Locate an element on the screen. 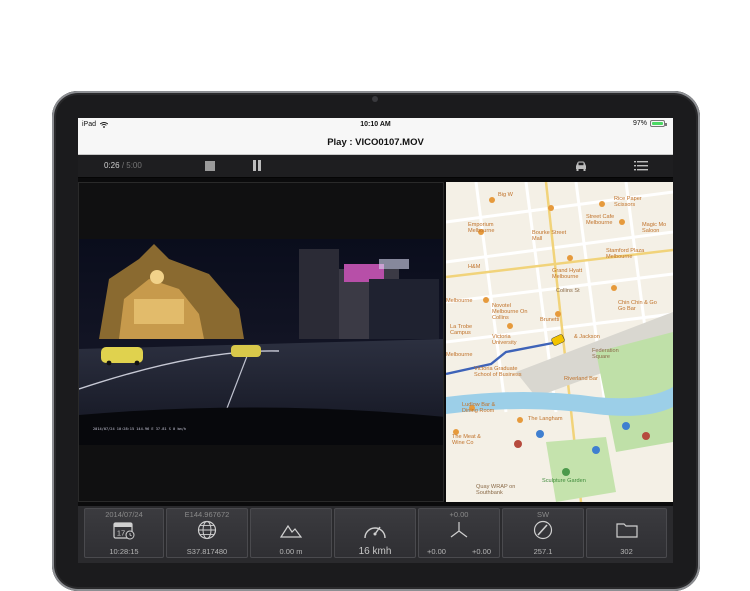 This screenshot has width=750, height=591. globe-icon is located at coordinates (207, 530).